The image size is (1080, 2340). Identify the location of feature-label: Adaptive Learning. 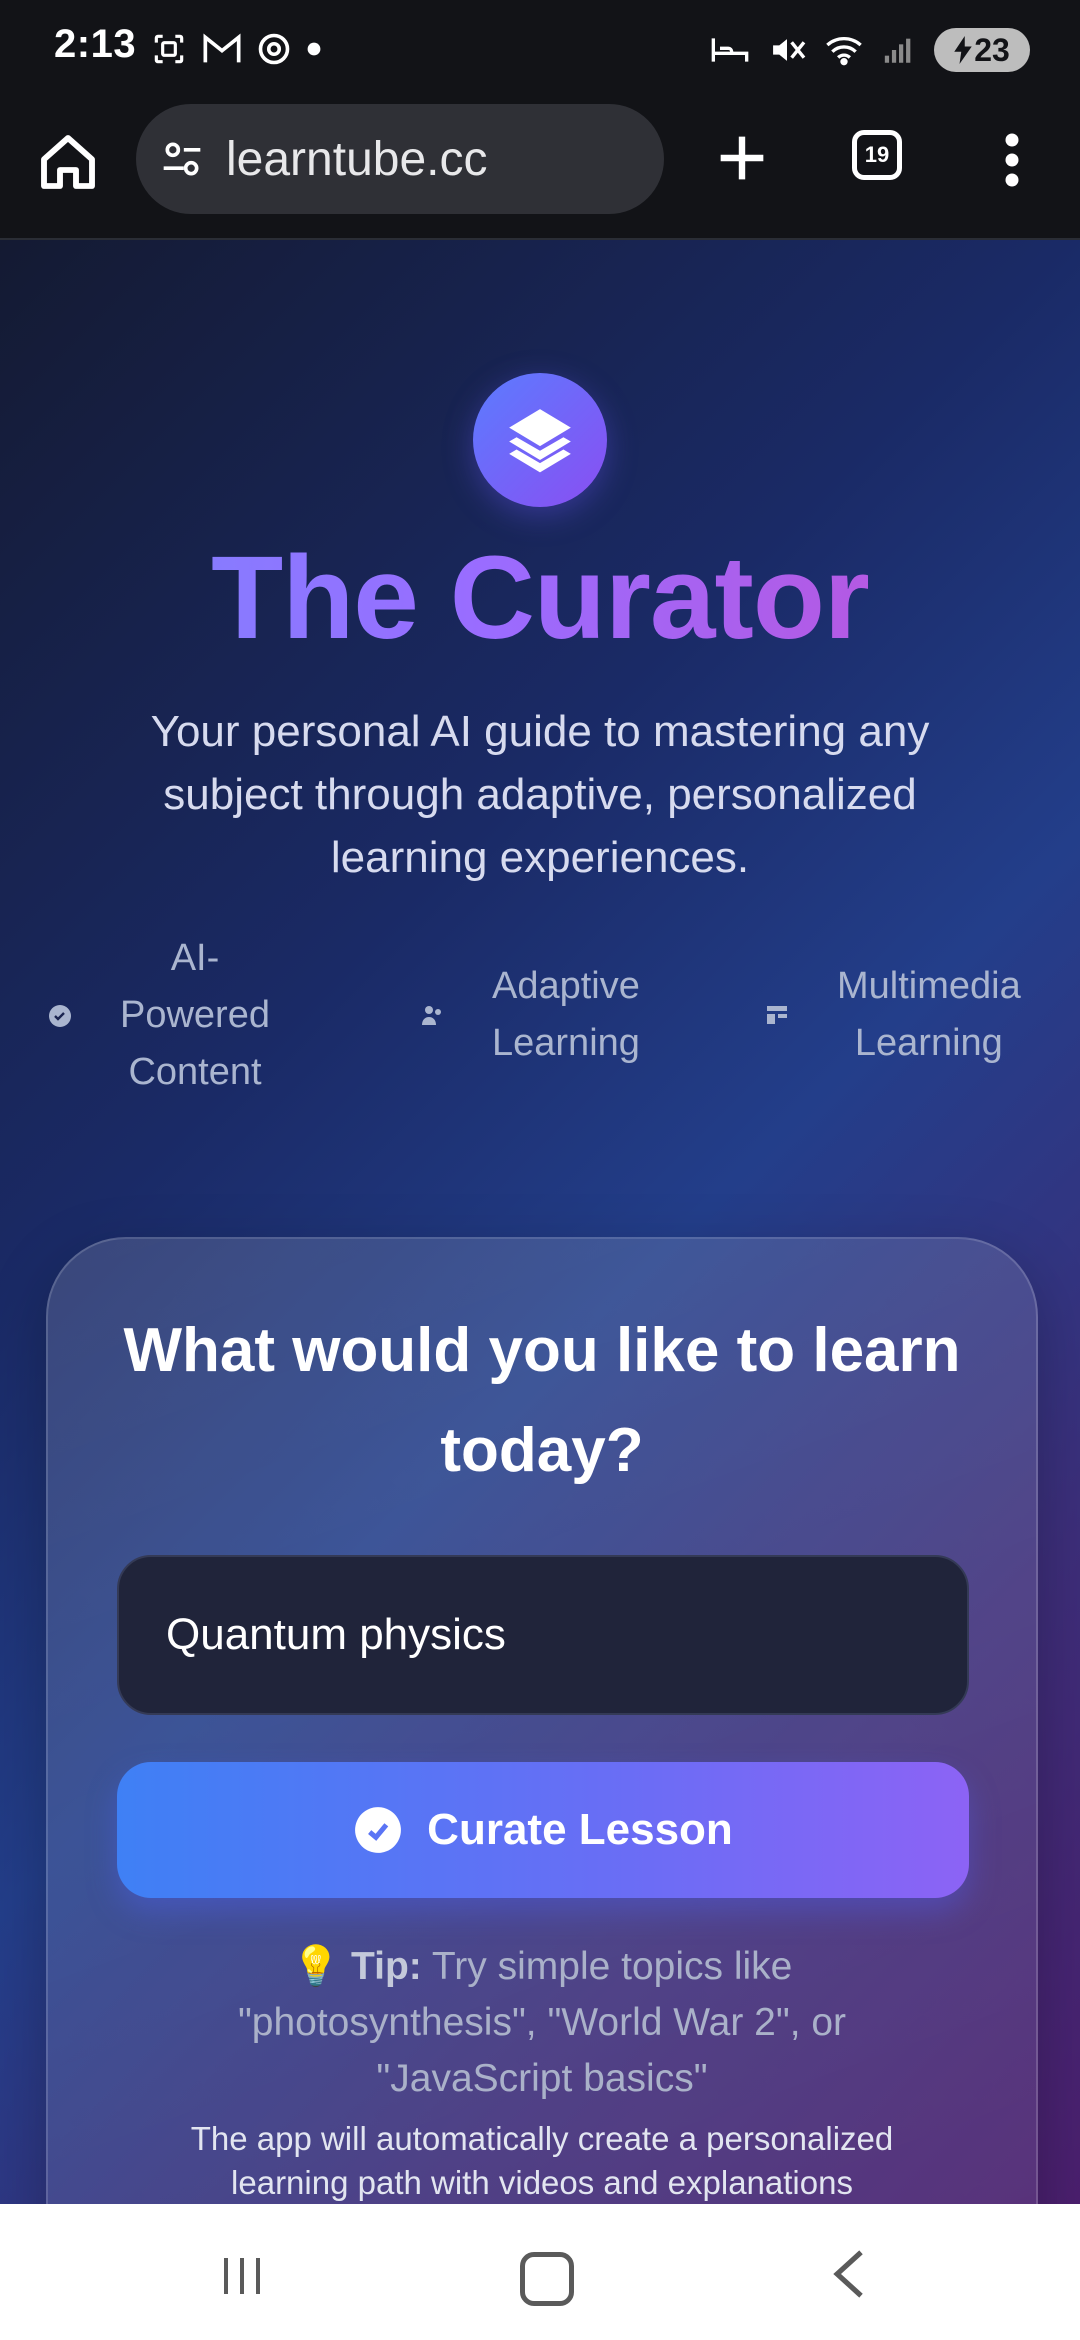
(566, 1014).